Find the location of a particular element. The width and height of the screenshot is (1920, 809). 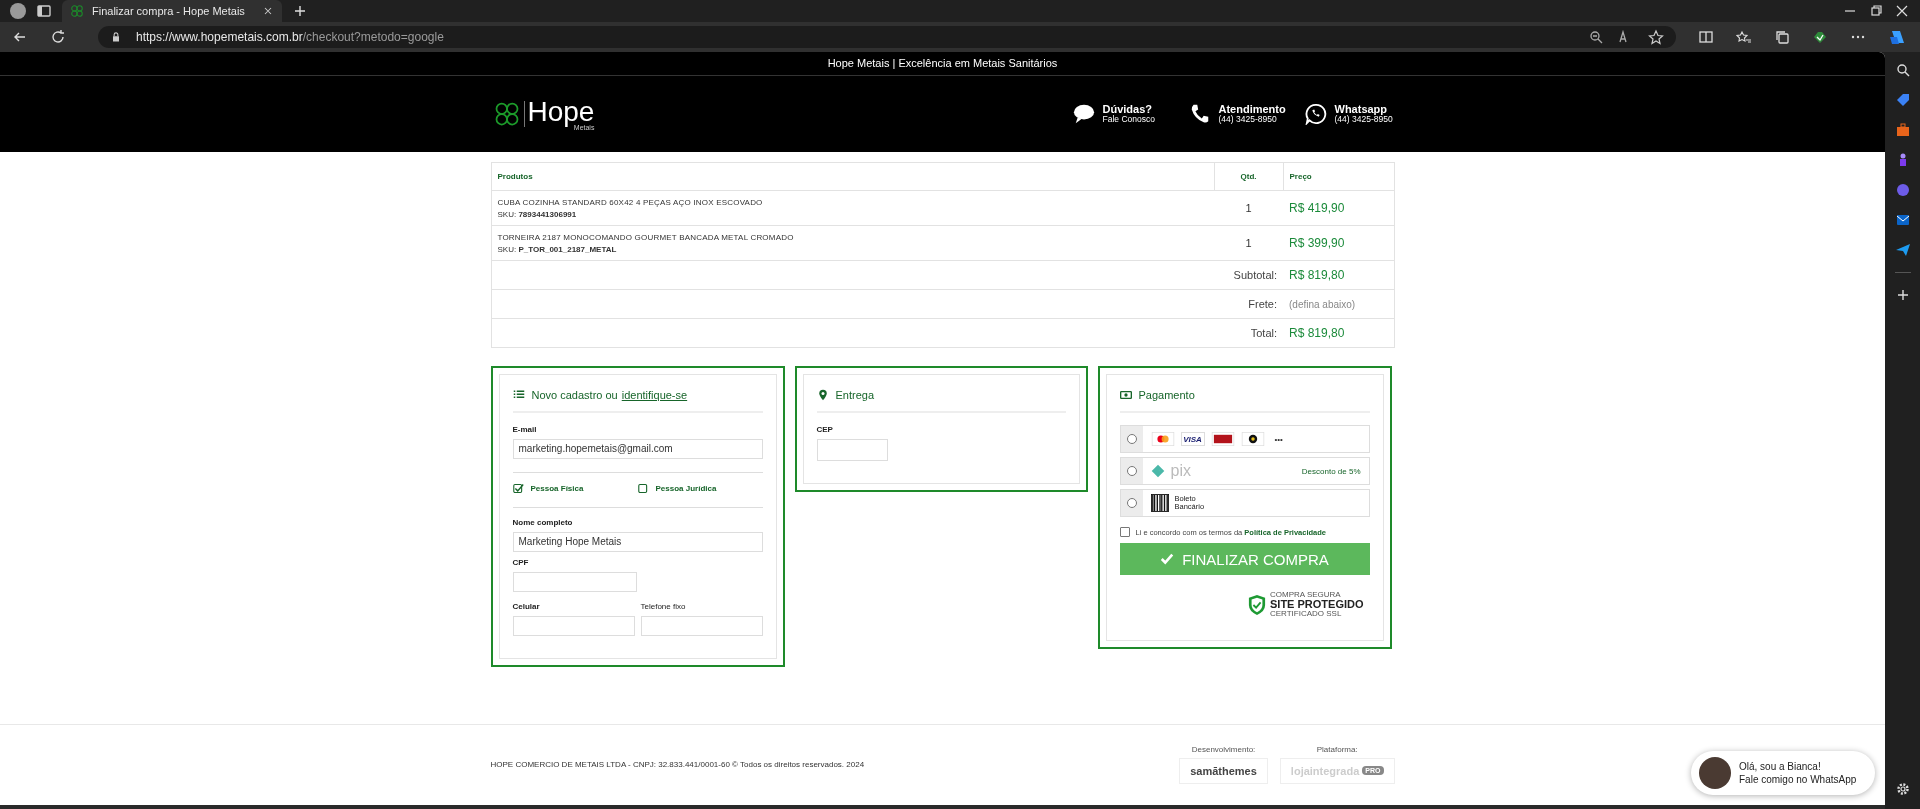

new-tab-icon is located at coordinates (300, 11).